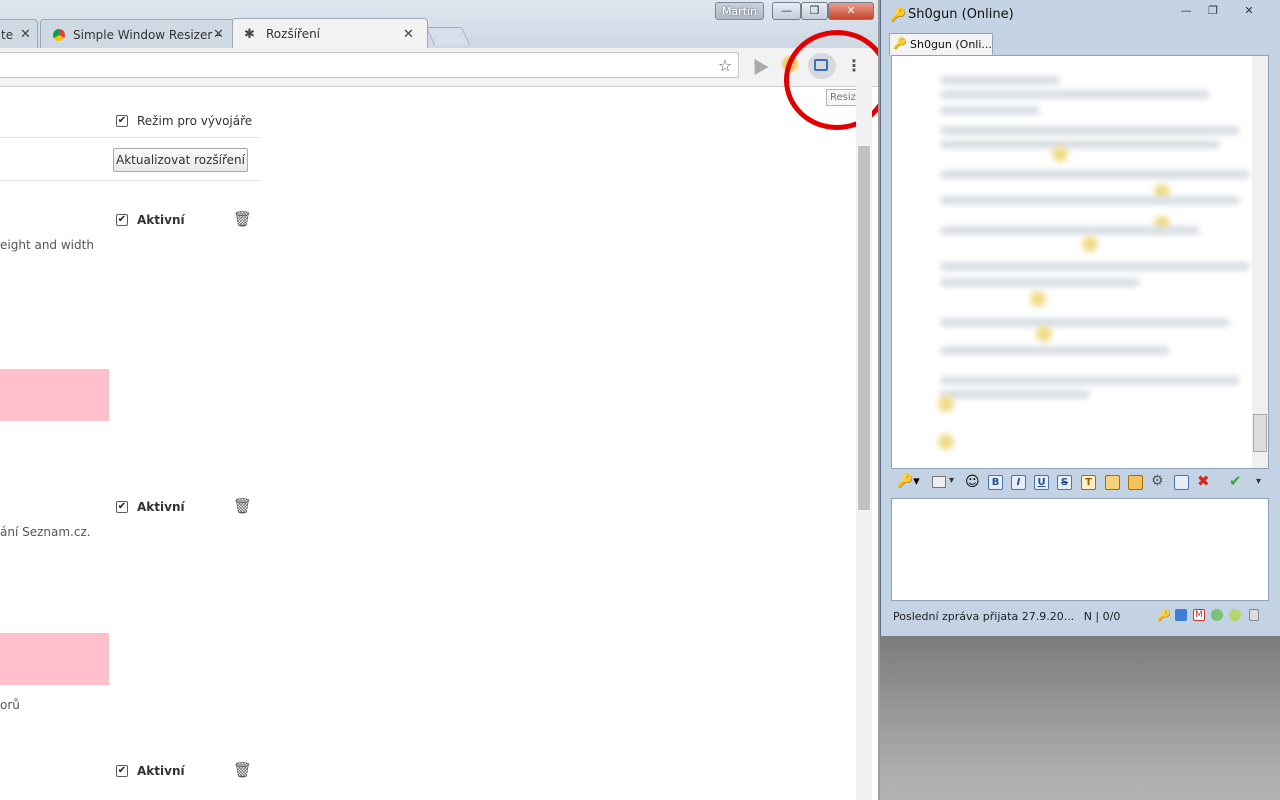  Describe the element at coordinates (1260, 433) in the screenshot. I see `chat-scrollbar-thumb` at that location.